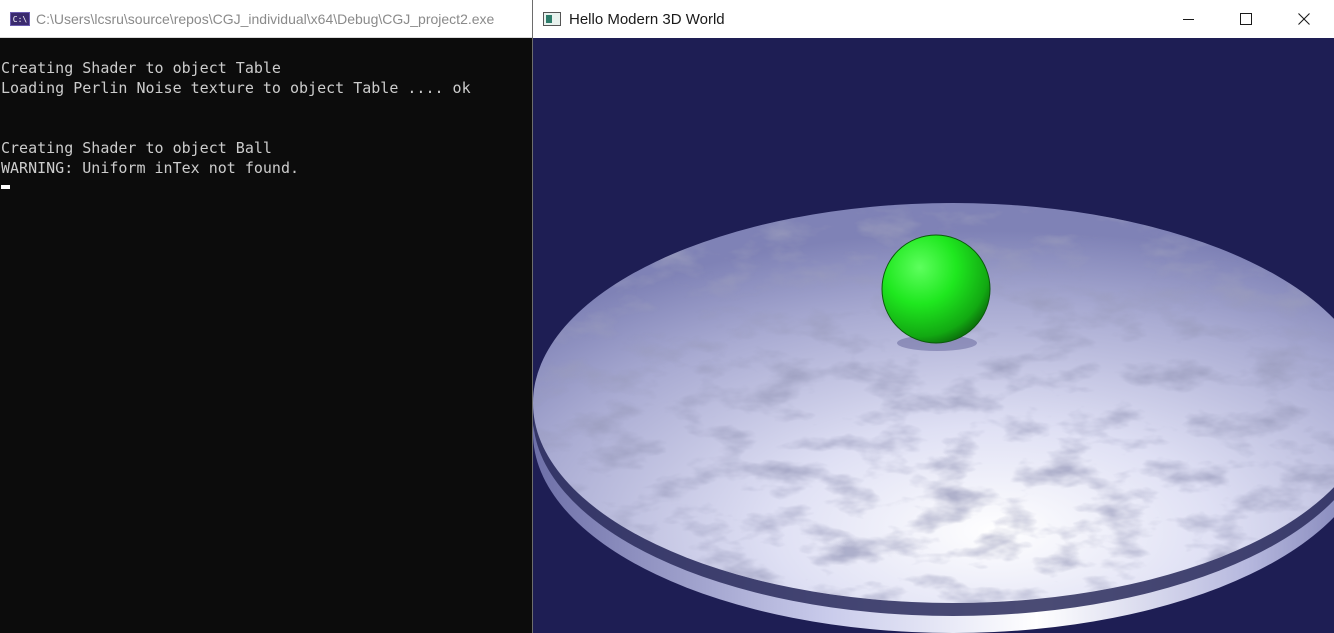 The image size is (1334, 633). What do you see at coordinates (150, 168) in the screenshot?
I see `console-line: WARNING: Uniform inTex not found.` at bounding box center [150, 168].